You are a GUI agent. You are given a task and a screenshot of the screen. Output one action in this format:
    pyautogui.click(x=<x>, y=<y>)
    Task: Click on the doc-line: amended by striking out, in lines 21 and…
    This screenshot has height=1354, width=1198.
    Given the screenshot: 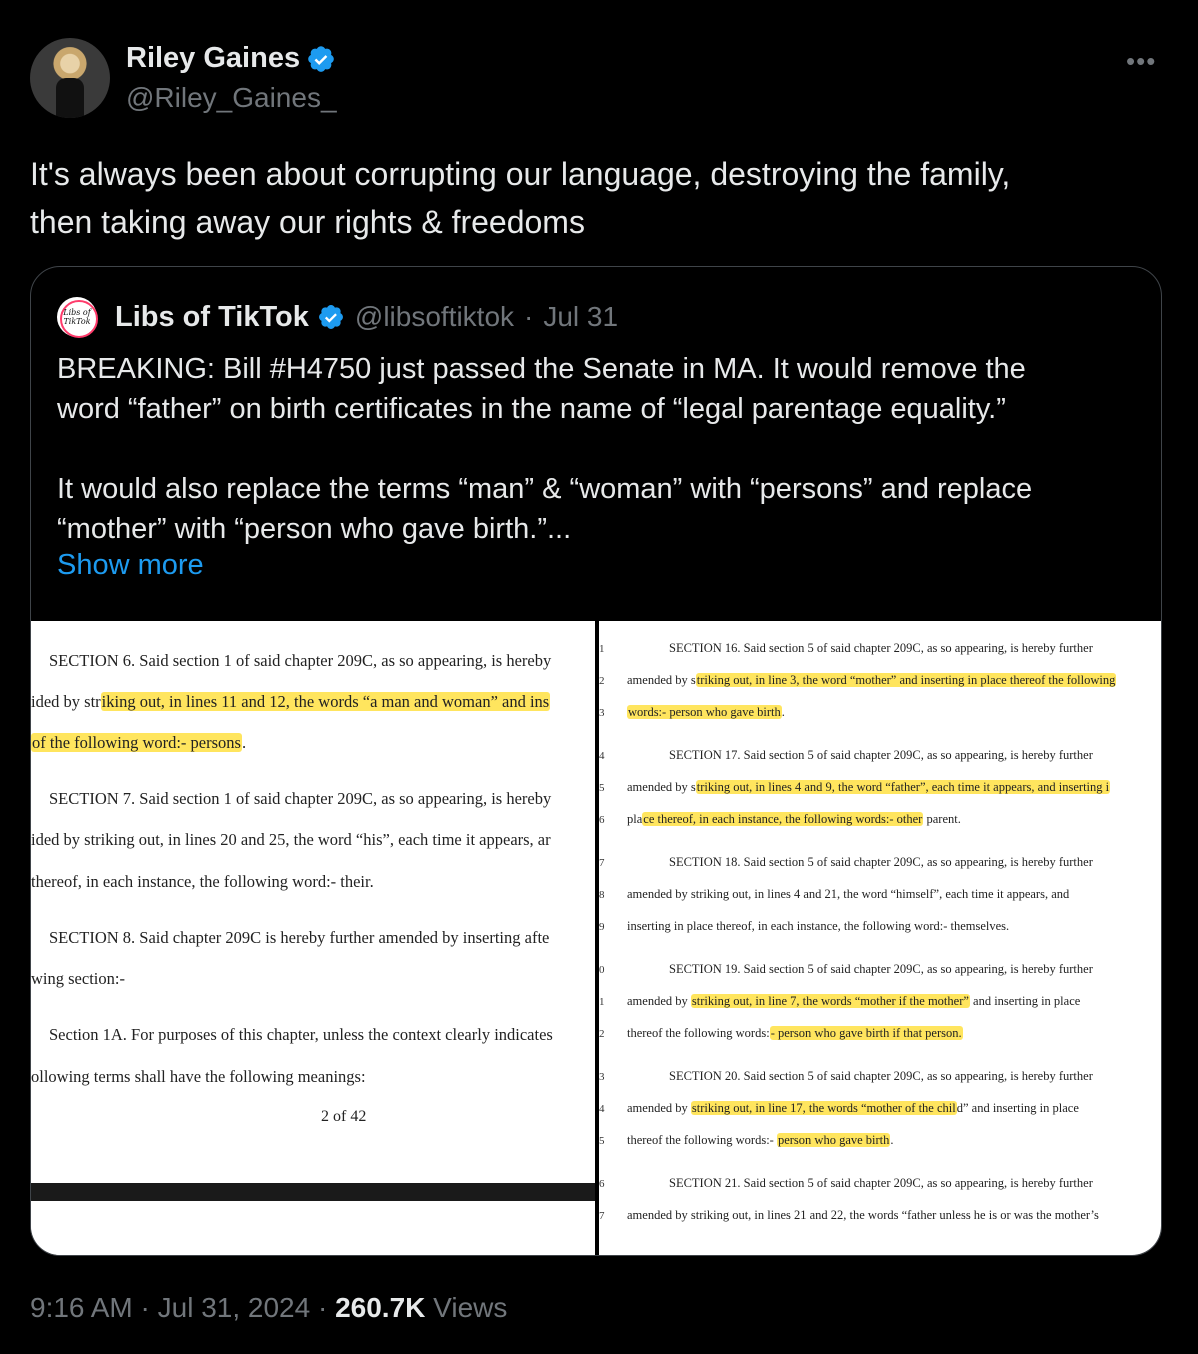 What is the action you would take?
    pyautogui.click(x=863, y=1215)
    